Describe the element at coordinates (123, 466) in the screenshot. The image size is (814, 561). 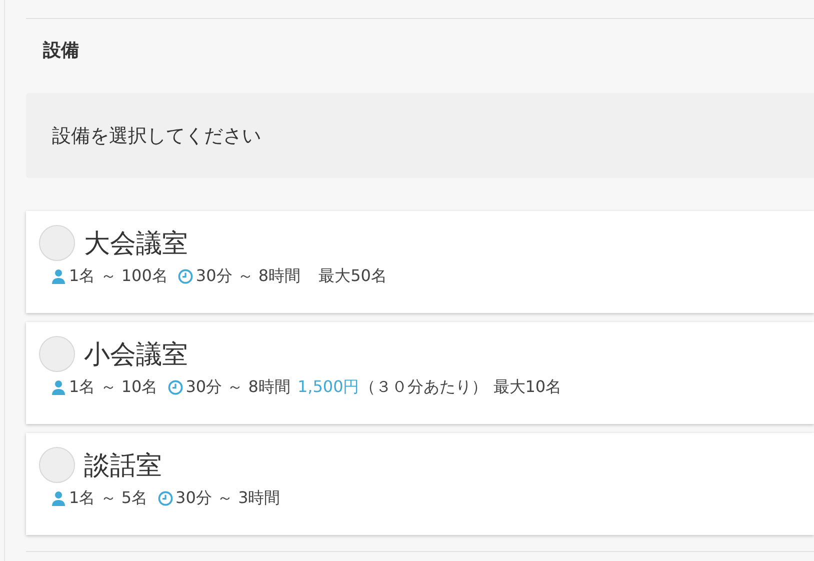
I see `facility-name: 談話室` at that location.